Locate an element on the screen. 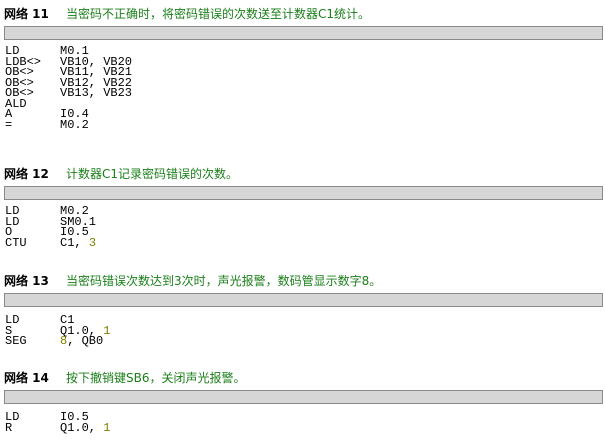 The height and width of the screenshot is (442, 605). instruction: CTU is located at coordinates (16, 242).